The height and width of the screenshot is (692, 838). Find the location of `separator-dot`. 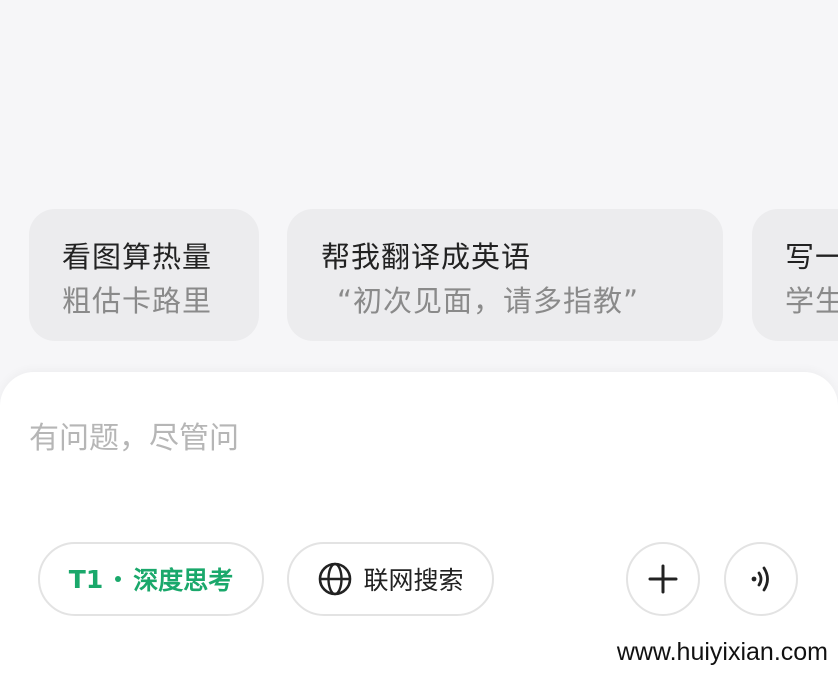

separator-dot is located at coordinates (118, 579).